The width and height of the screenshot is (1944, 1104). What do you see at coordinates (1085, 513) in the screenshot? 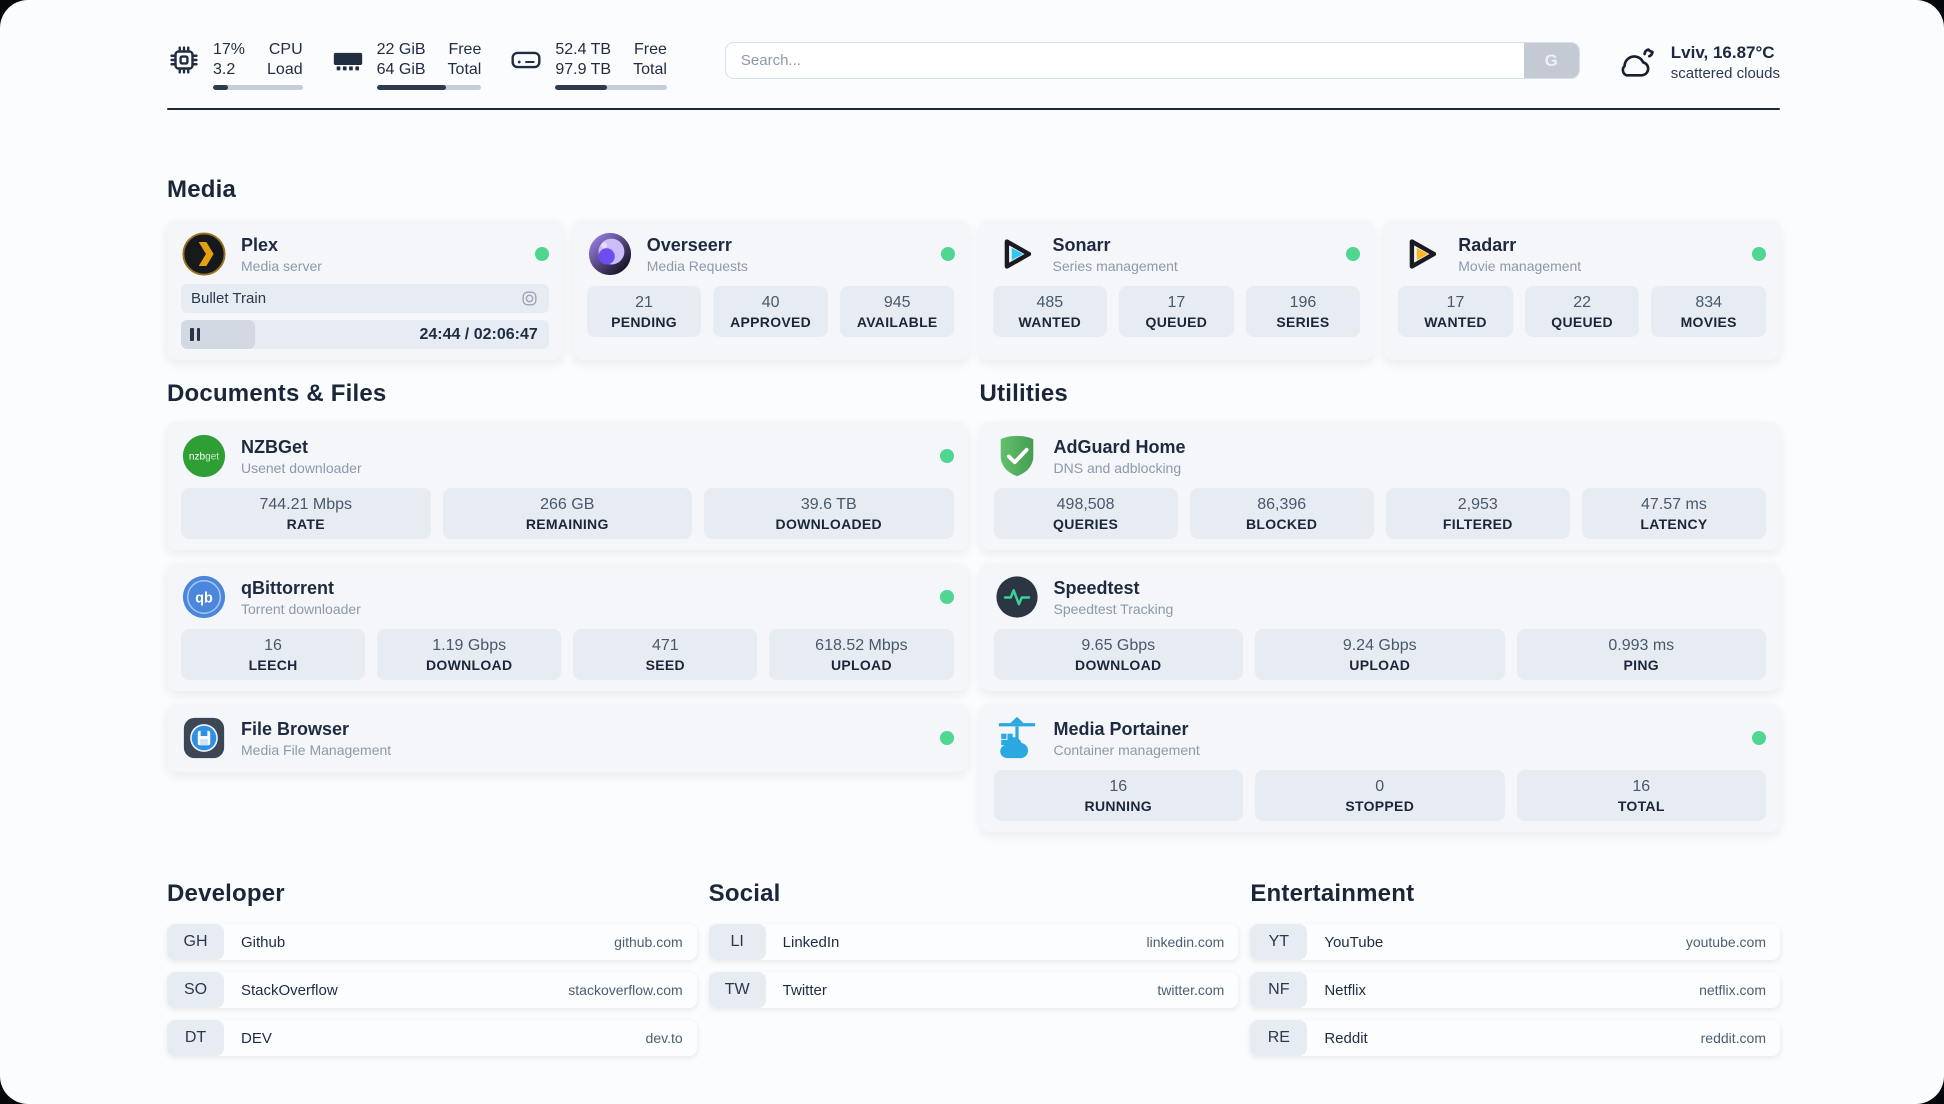
I see `stat-box: 498,508 QUERIES` at bounding box center [1085, 513].